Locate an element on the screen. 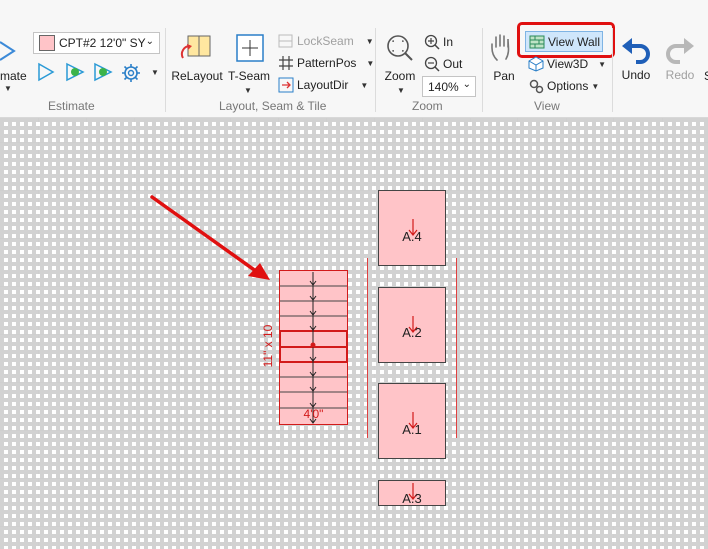 The image size is (708, 549). play-button is located at coordinates (46, 72).